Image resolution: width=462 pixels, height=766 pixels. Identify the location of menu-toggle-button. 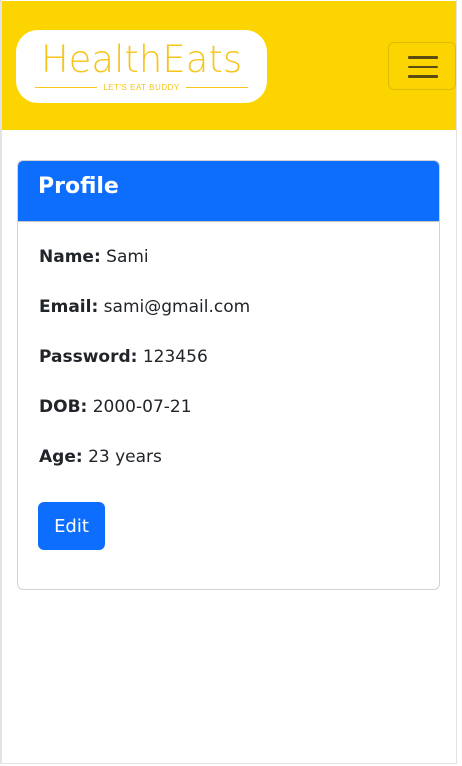
(422, 66).